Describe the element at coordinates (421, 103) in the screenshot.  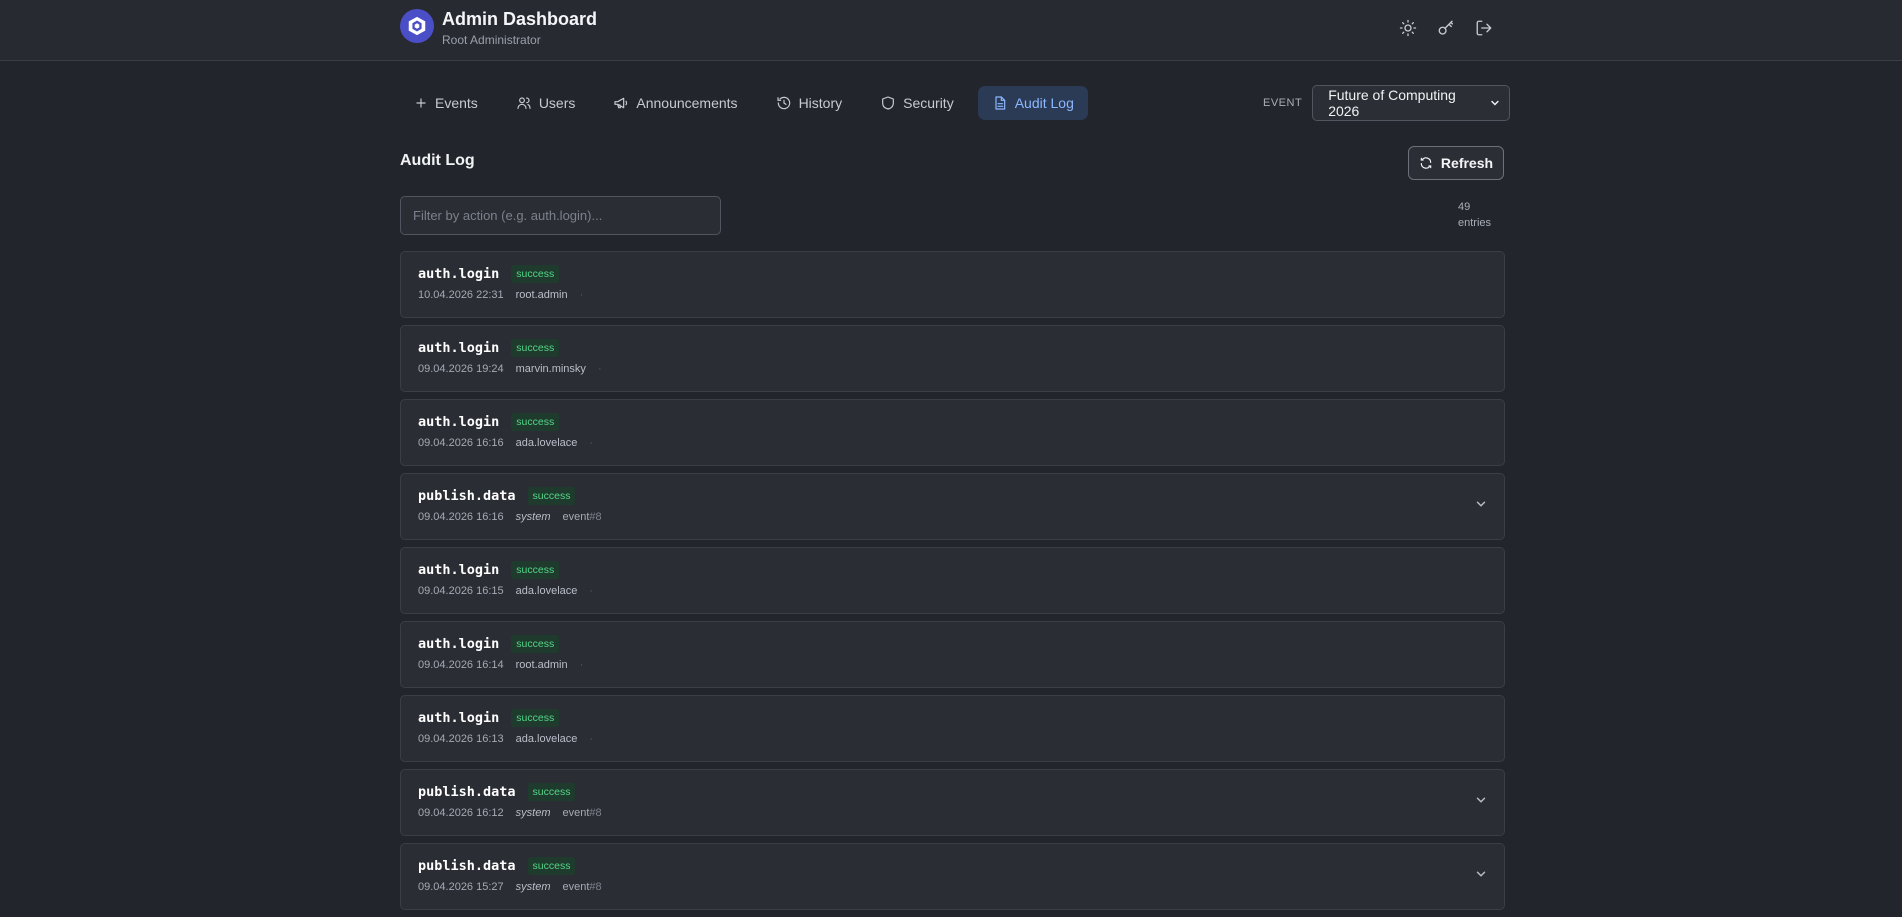
I see `plus-icon` at that location.